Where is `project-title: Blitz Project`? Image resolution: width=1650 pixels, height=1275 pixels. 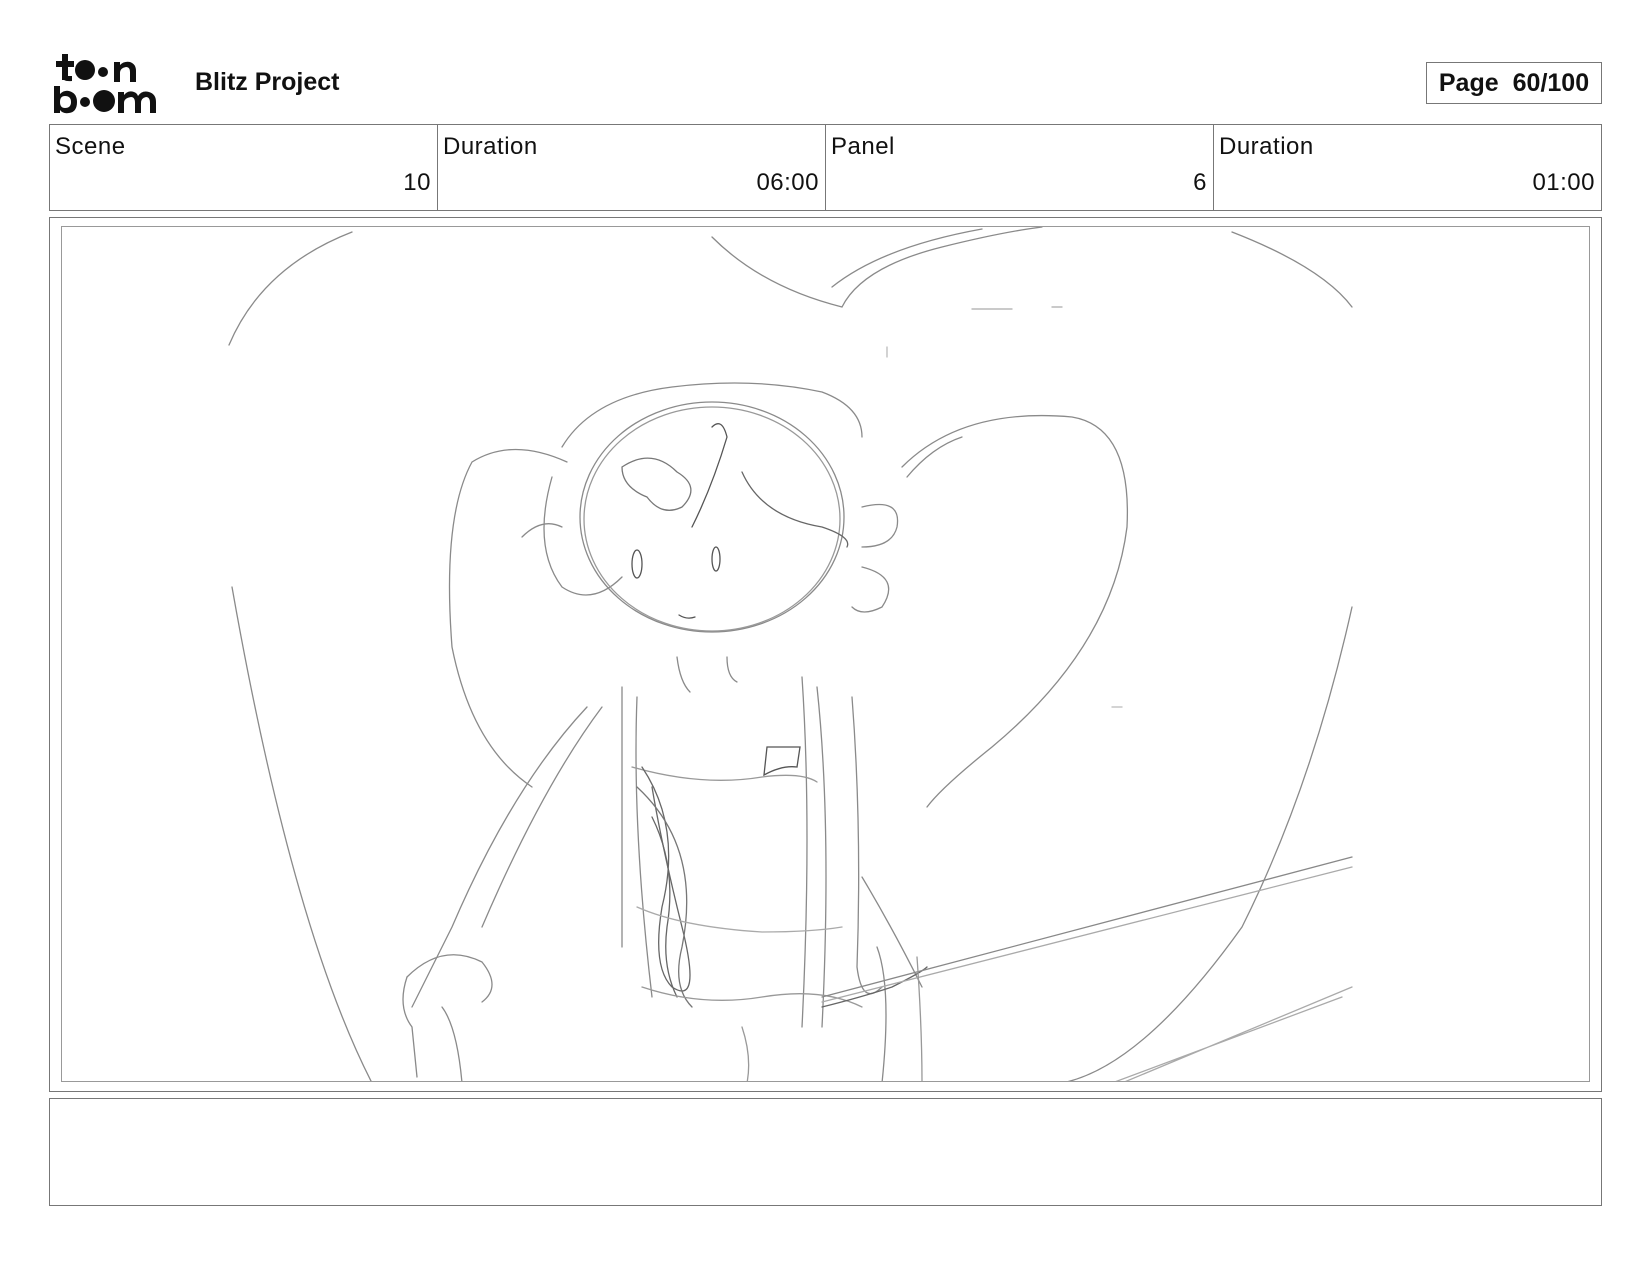 project-title: Blitz Project is located at coordinates (267, 82).